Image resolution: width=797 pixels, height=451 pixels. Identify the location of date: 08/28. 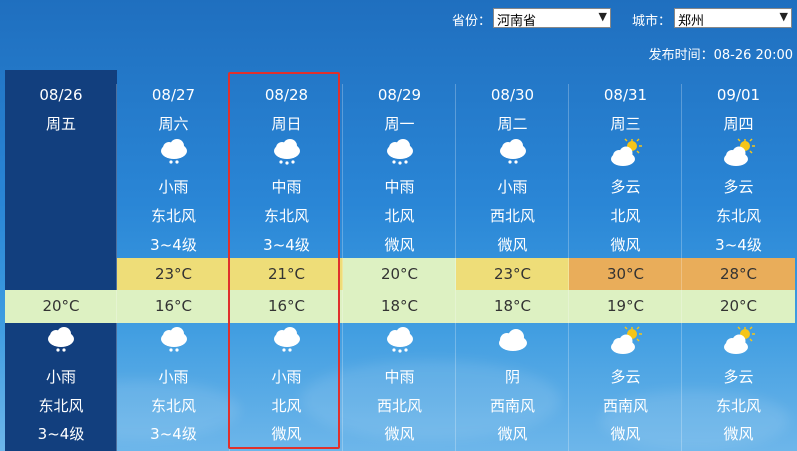
(286, 95).